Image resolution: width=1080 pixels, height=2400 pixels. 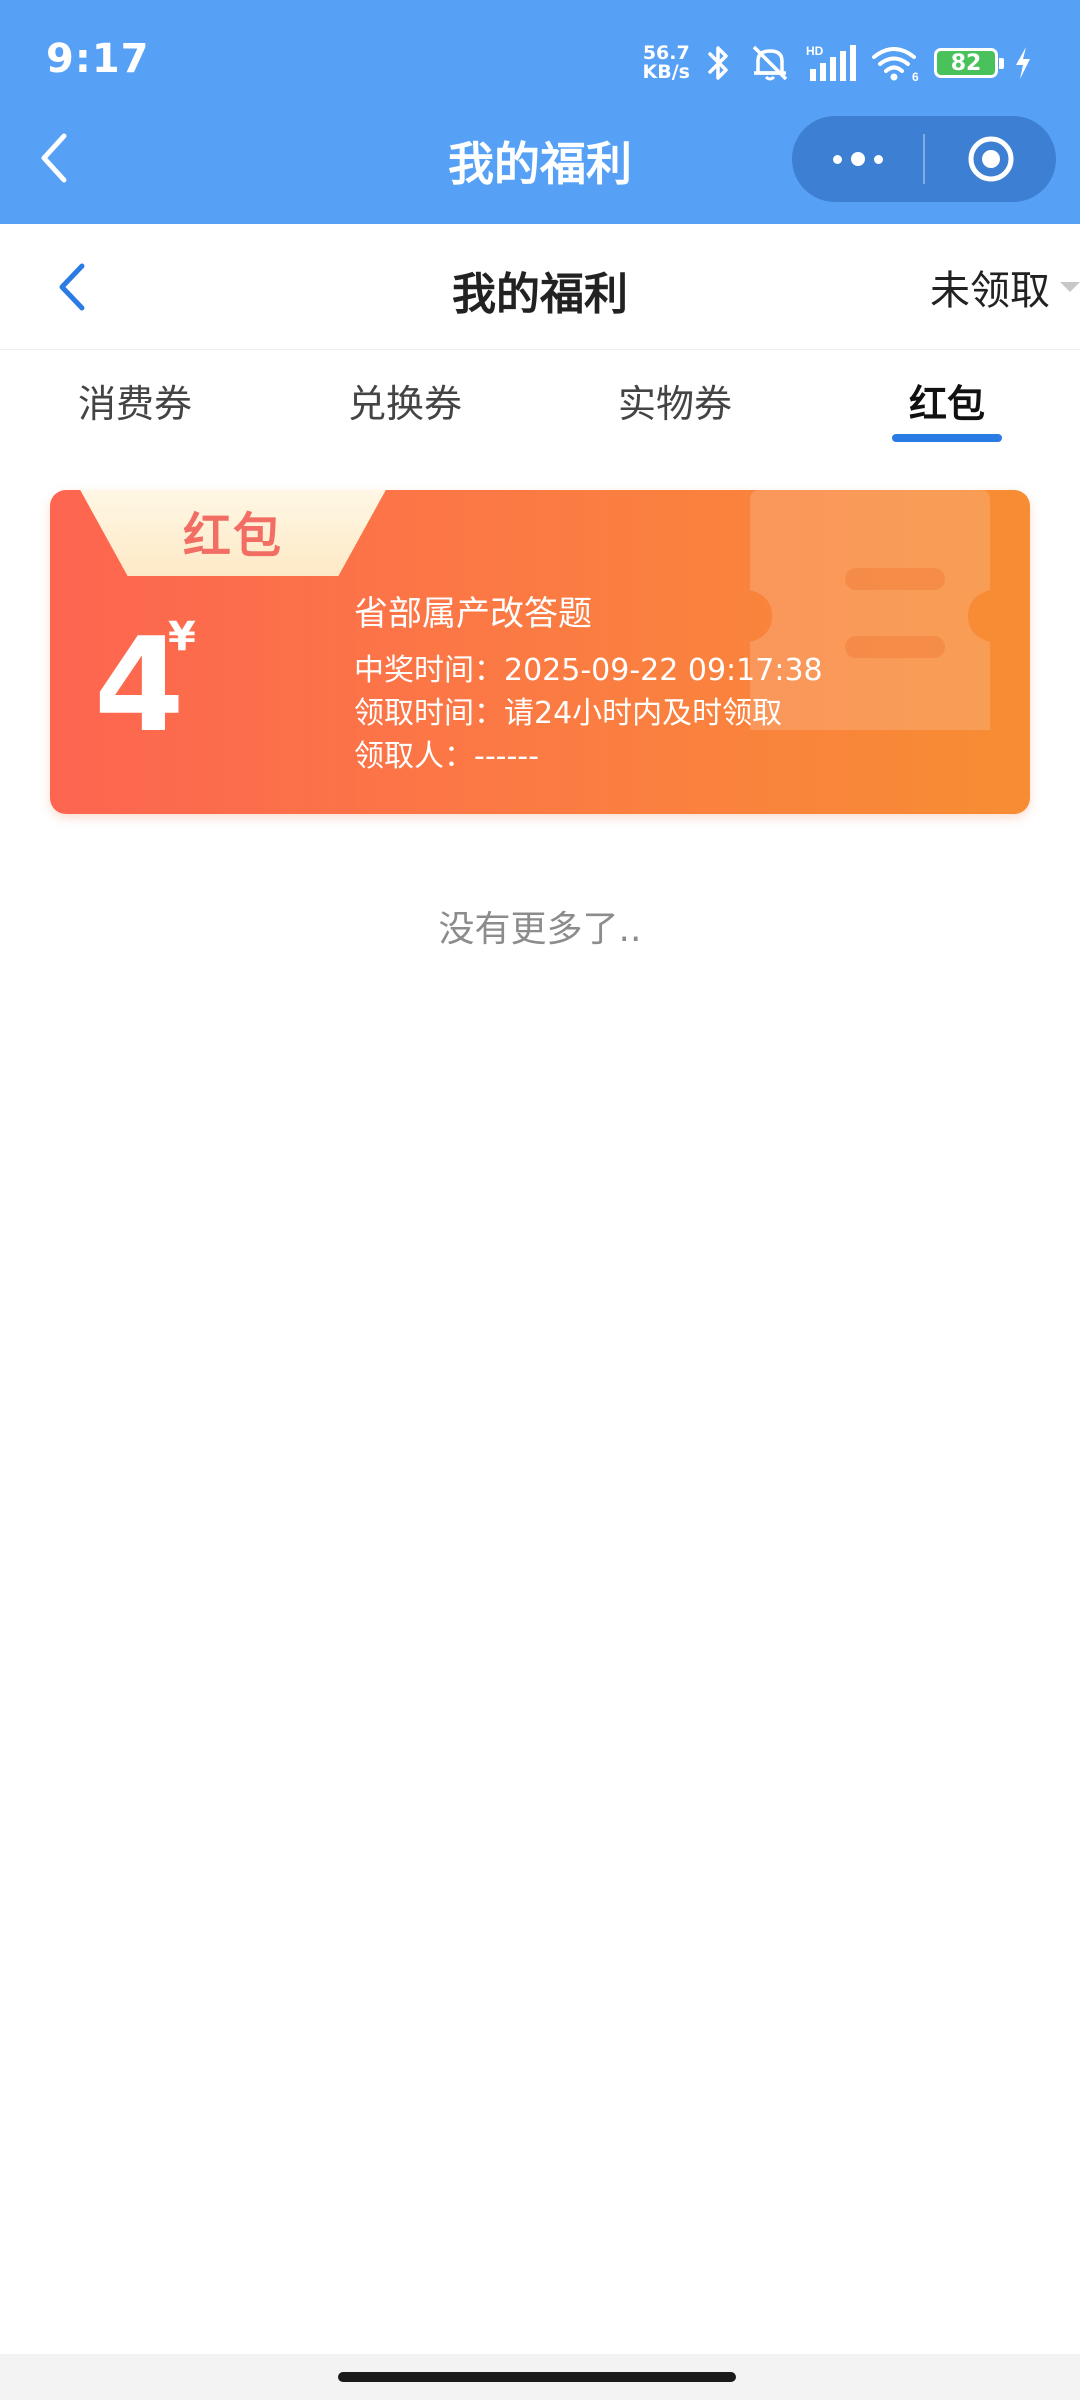 I want to click on claim-time: 领取时间：请24小时内及时领取, so click(x=568, y=713).